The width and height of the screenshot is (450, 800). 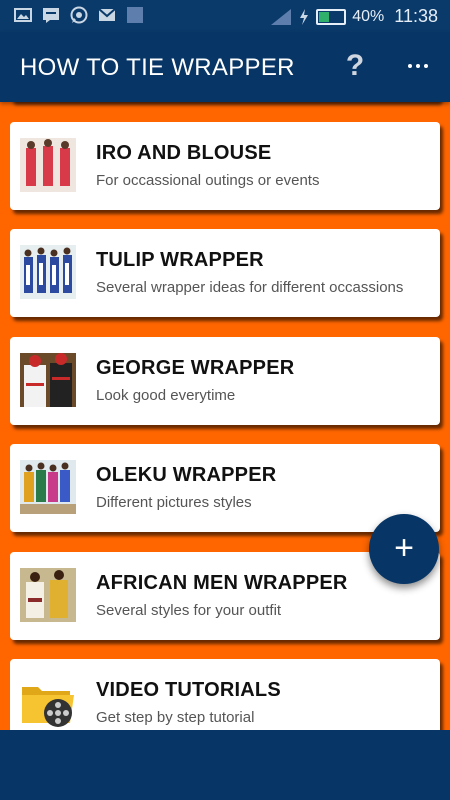 I want to click on add-fab-button: +, so click(x=404, y=549).